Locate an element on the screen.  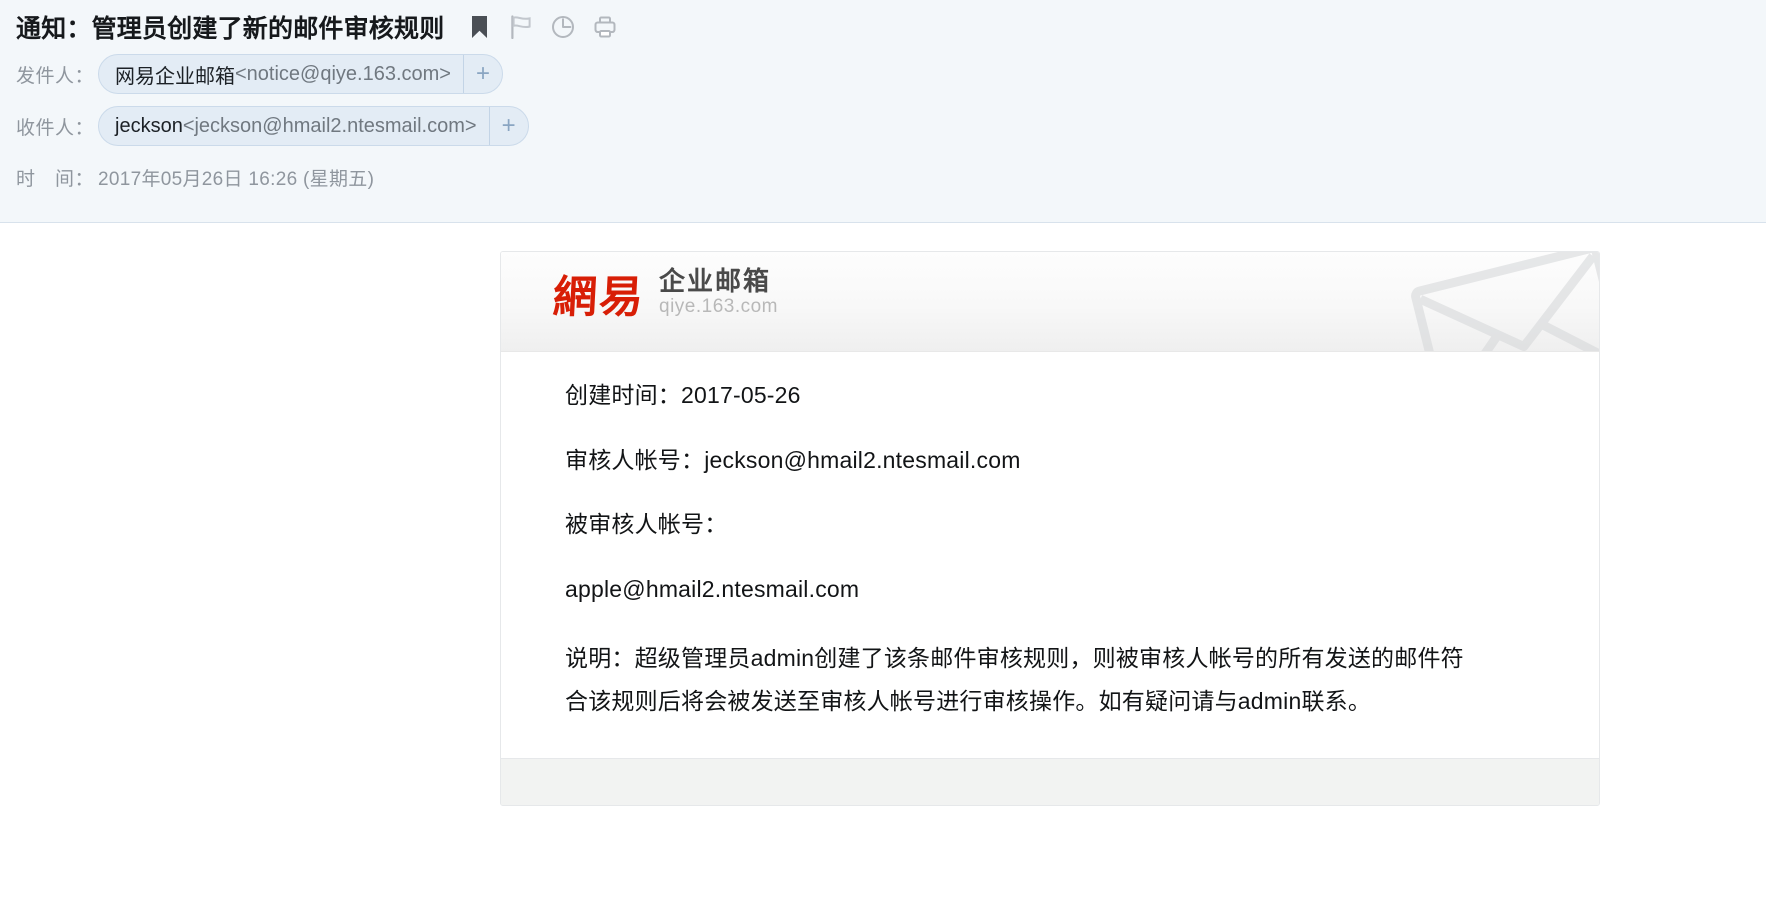
time-label: 时 间： is located at coordinates (55, 179).